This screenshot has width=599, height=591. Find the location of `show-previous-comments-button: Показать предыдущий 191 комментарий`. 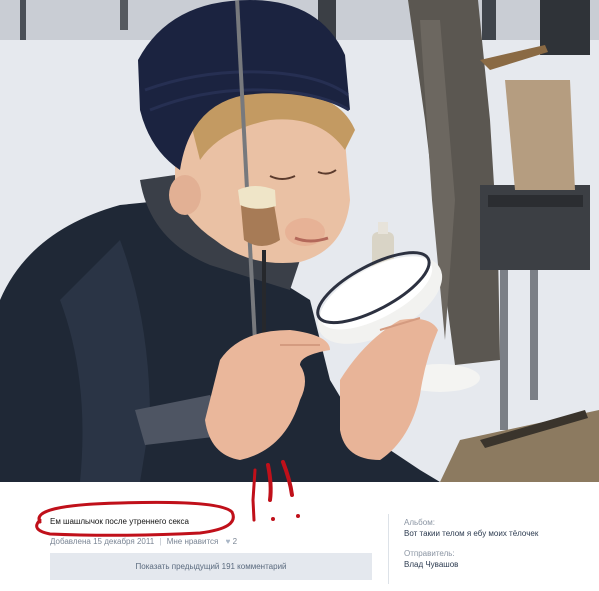

show-previous-comments-button: Показать предыдущий 191 комментарий is located at coordinates (211, 566).